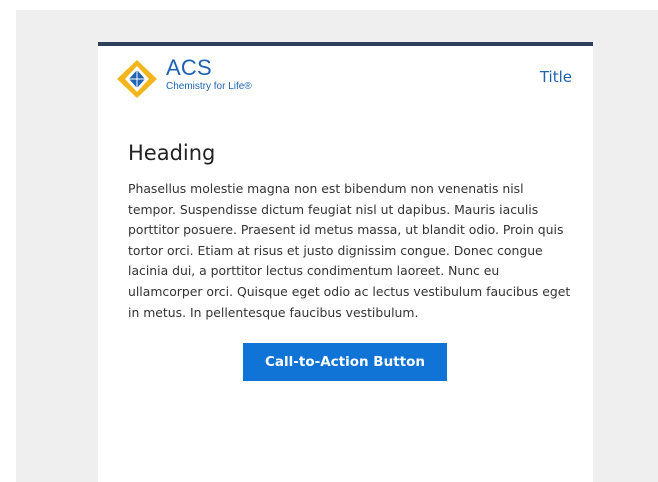 The image size is (658, 482). What do you see at coordinates (172, 153) in the screenshot?
I see `content-heading: Heading` at bounding box center [172, 153].